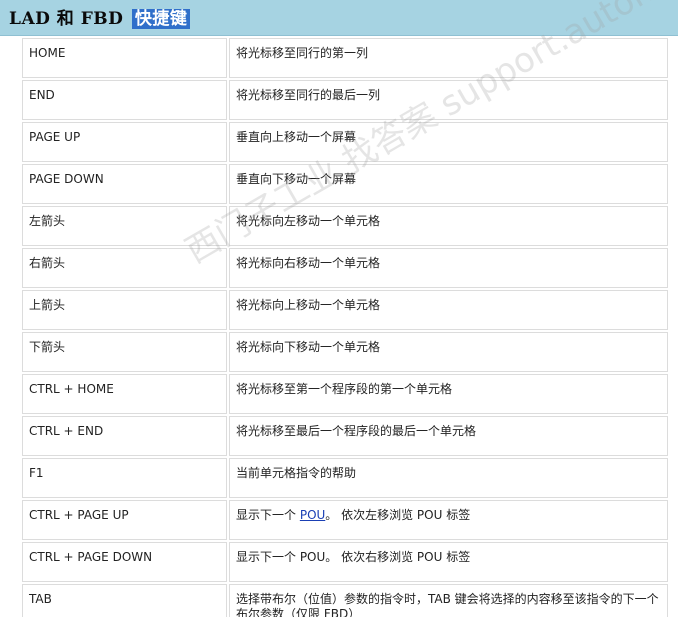  What do you see at coordinates (124, 436) in the screenshot?
I see `key-cell: CTRL + END` at bounding box center [124, 436].